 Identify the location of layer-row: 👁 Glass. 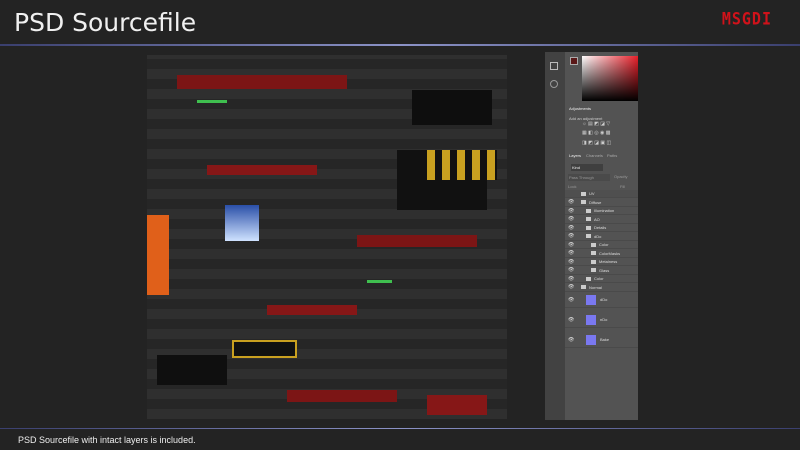
(601, 271).